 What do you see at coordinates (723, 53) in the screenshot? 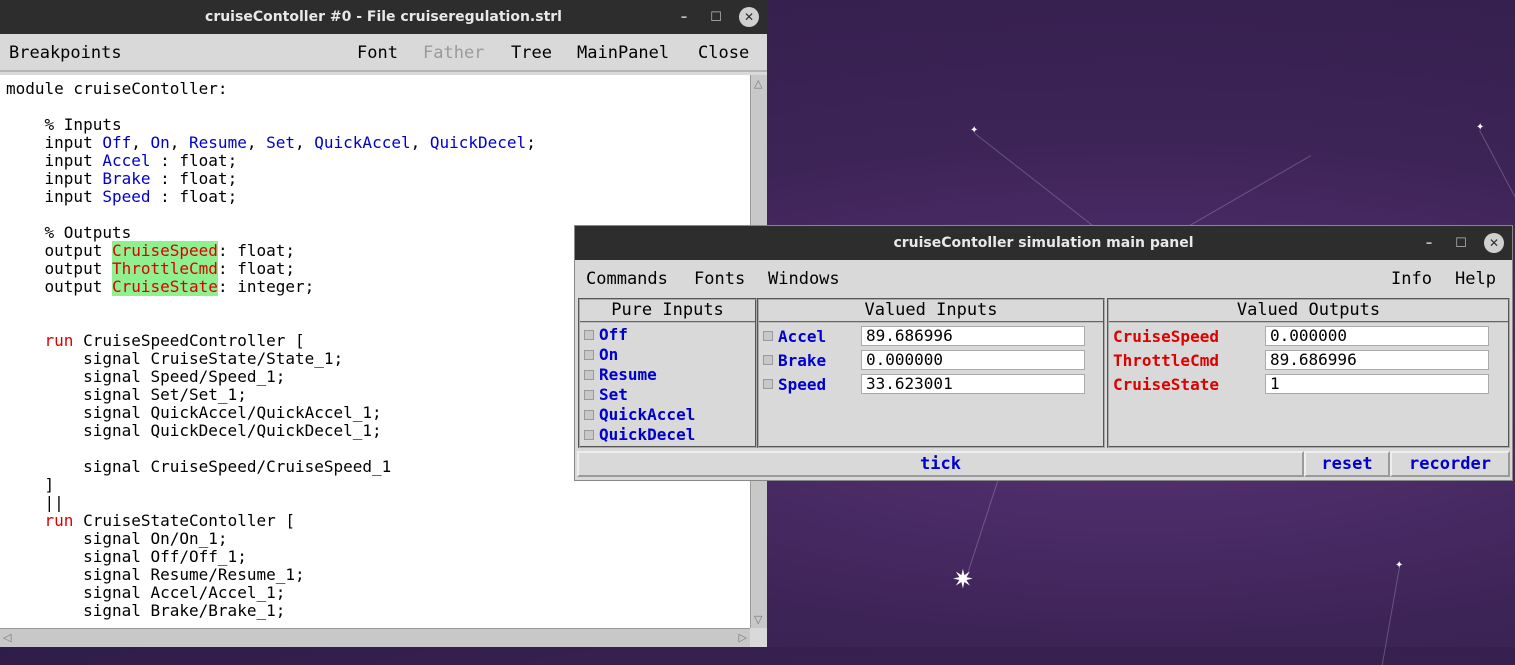
I see `menu-close: Close` at bounding box center [723, 53].